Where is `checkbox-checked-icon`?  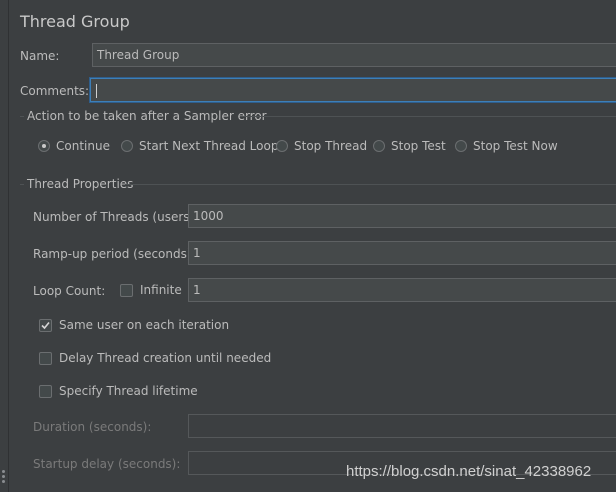
checkbox-checked-icon is located at coordinates (45, 325).